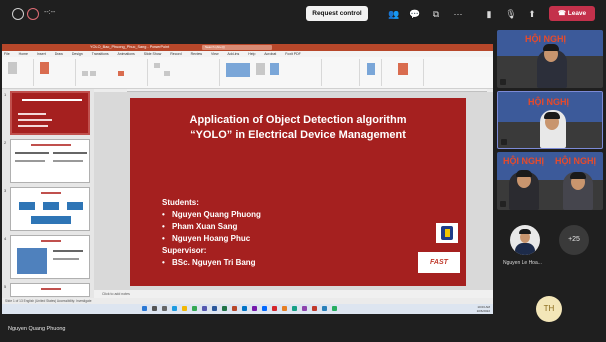  Describe the element at coordinates (153, 54) in the screenshot. I see `tab-slide-show: Slide Show` at that location.